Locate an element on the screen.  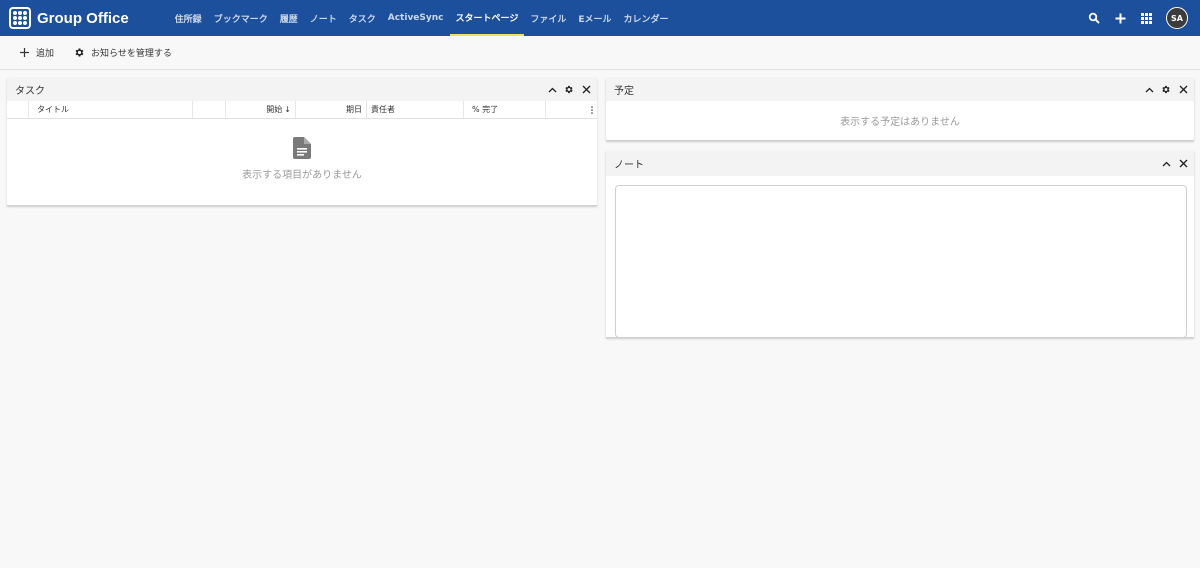
tasks-panel-title: タスク is located at coordinates (30, 91).